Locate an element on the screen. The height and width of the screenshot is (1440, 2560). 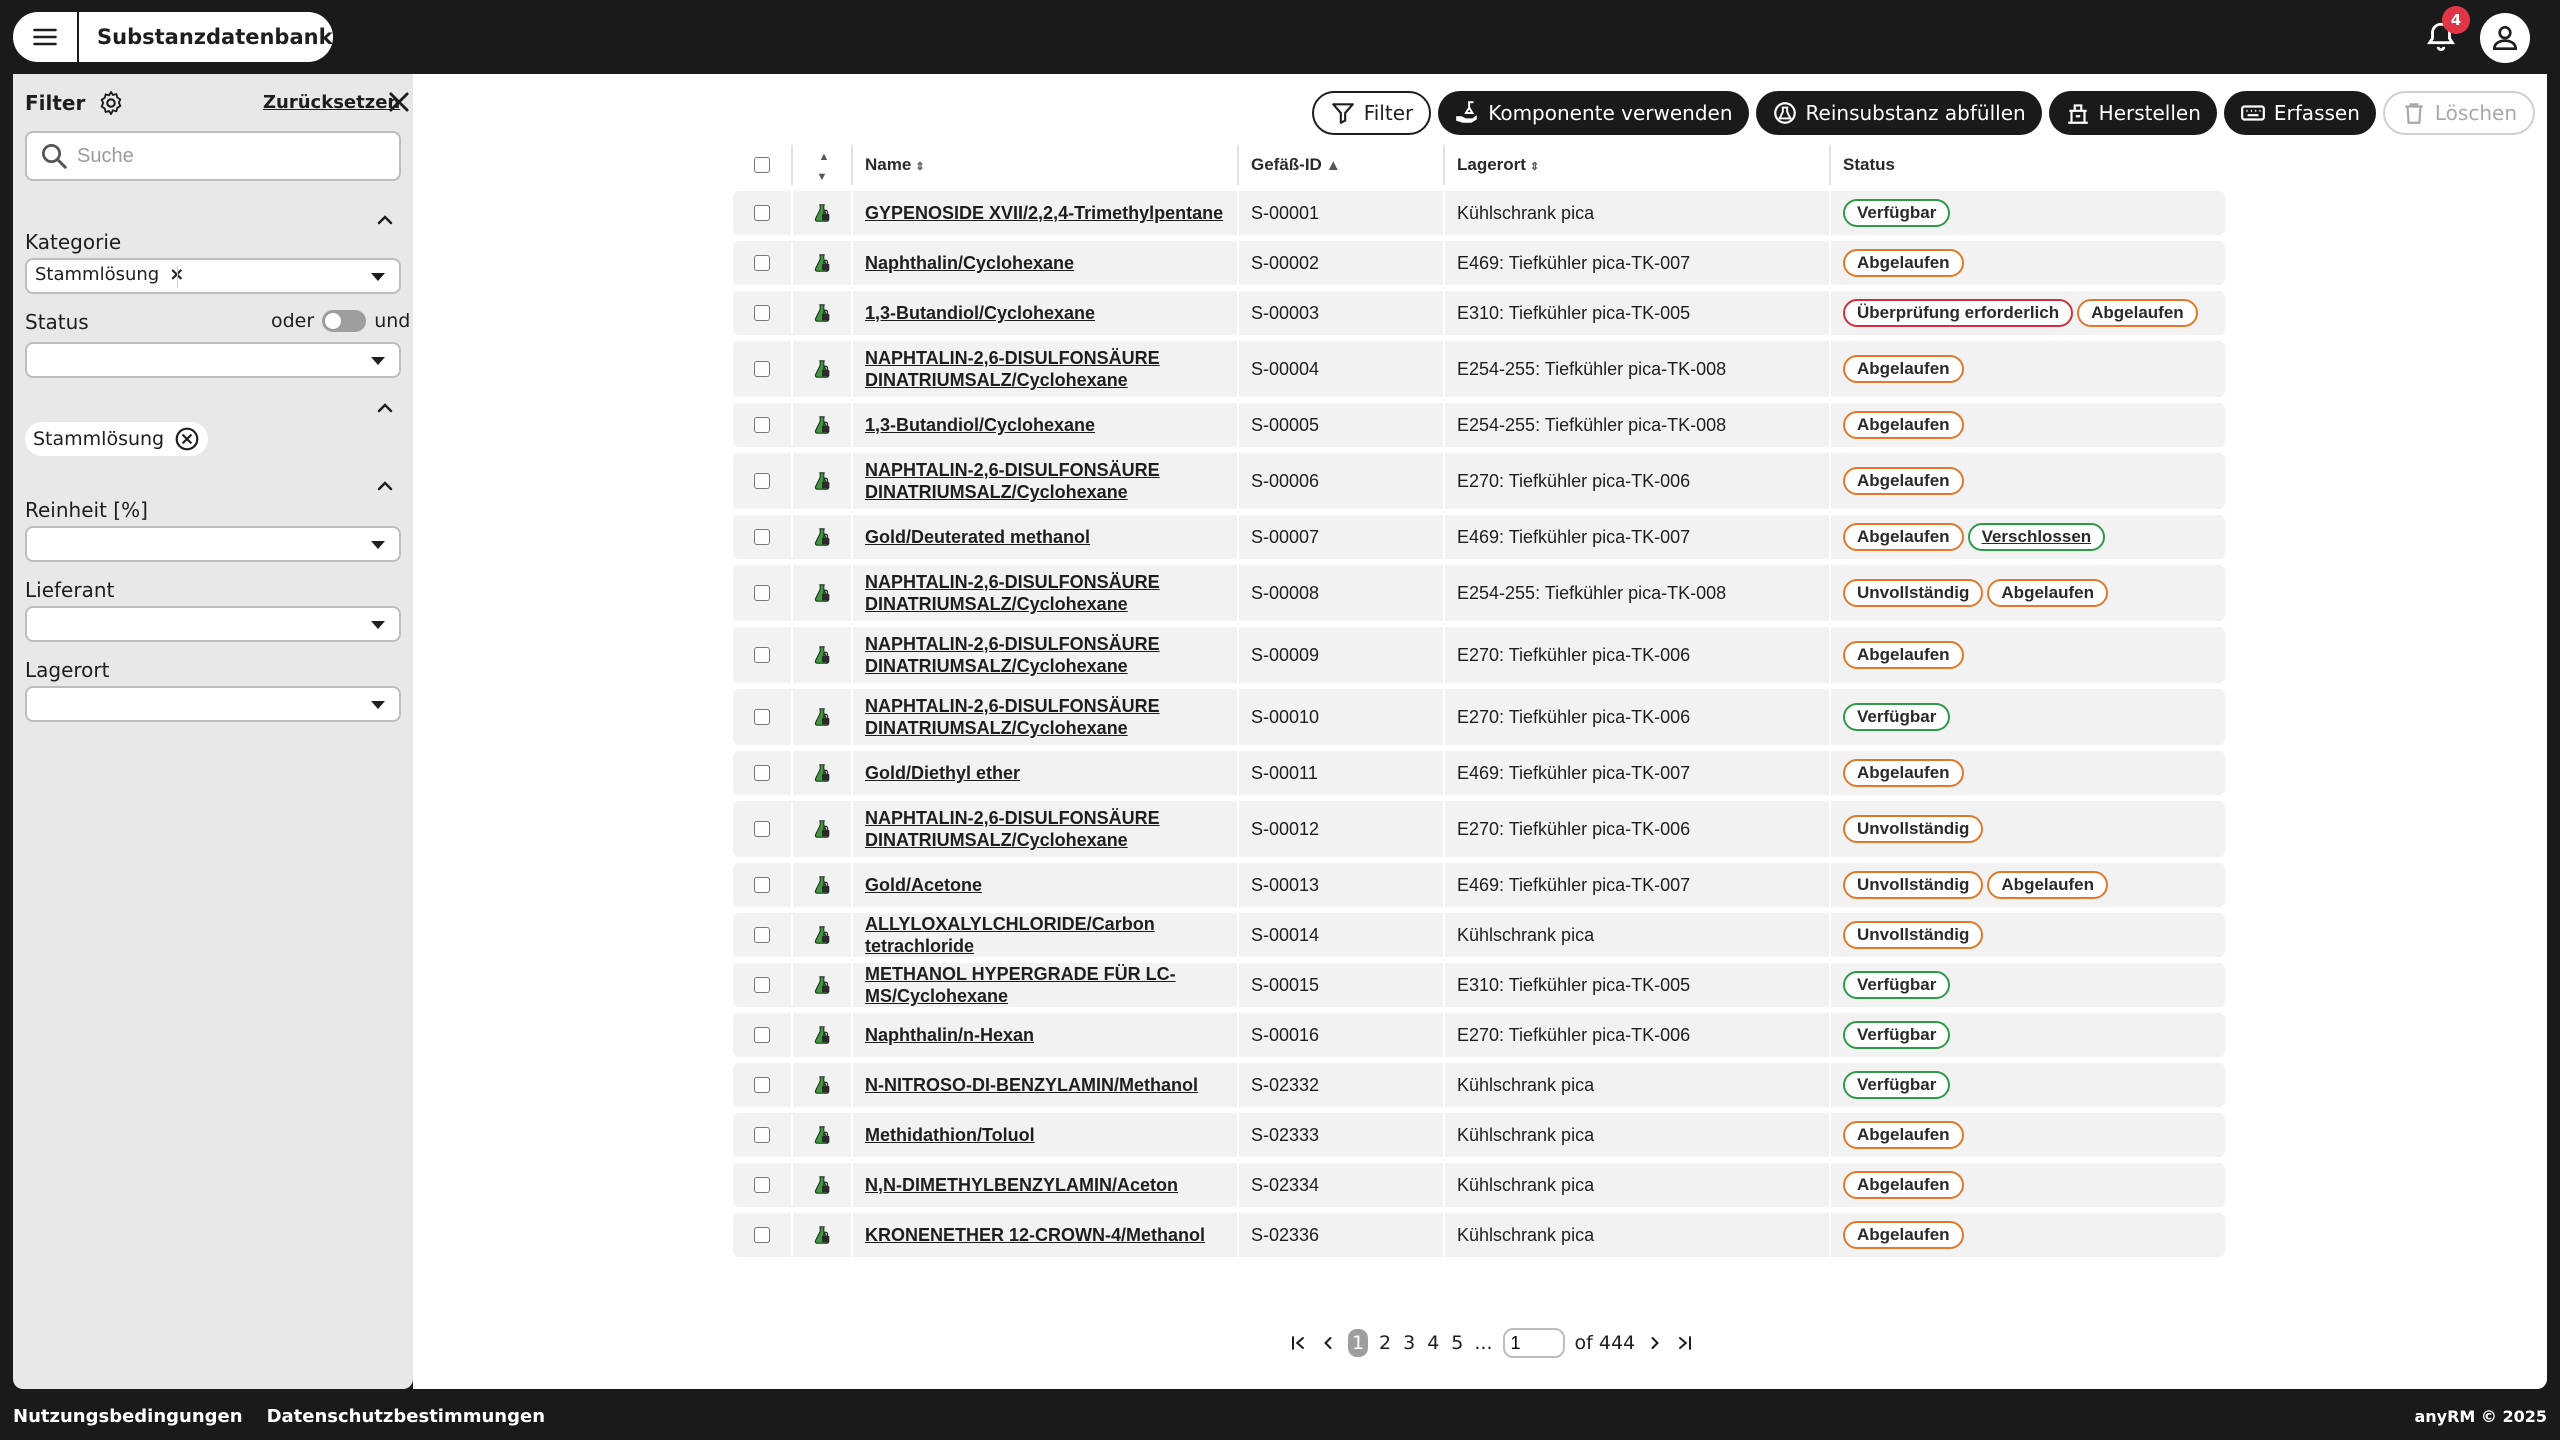
search-field is located at coordinates (213, 156).